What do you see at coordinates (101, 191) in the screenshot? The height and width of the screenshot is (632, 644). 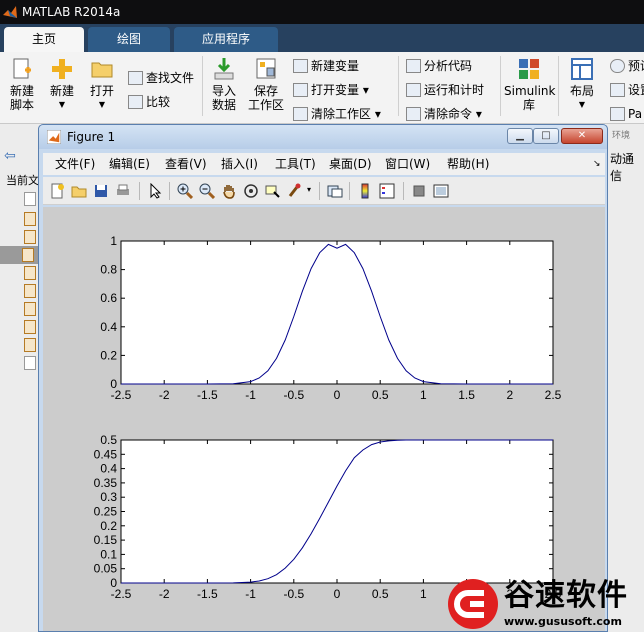 I see `save-icon` at bounding box center [101, 191].